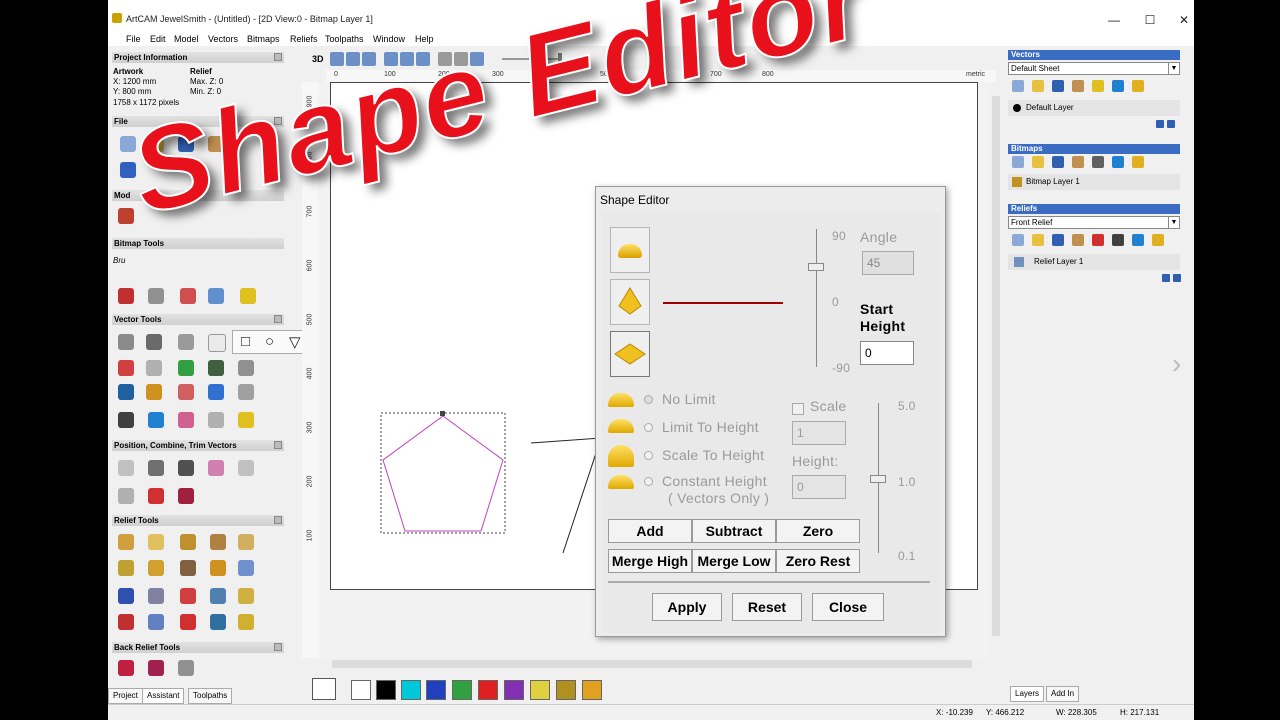  Describe the element at coordinates (1038, 240) in the screenshot. I see `open-relief-icon` at that location.